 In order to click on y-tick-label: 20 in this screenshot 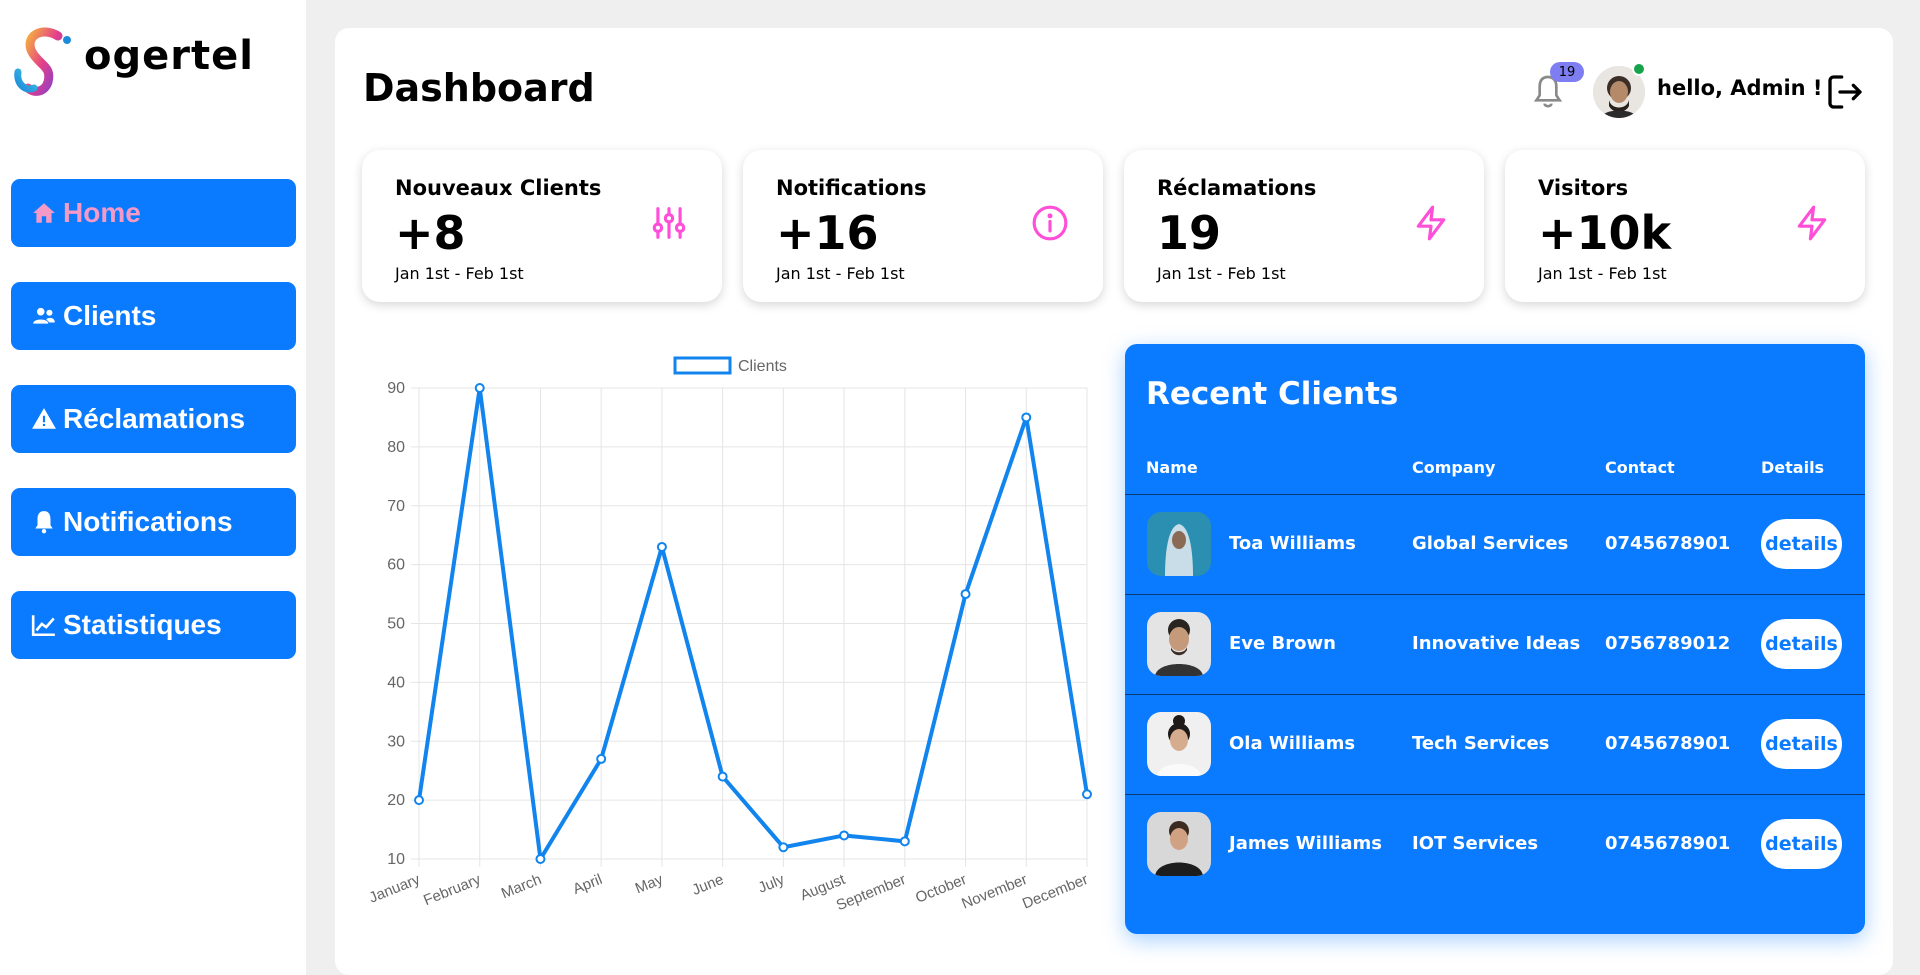, I will do `click(396, 800)`.